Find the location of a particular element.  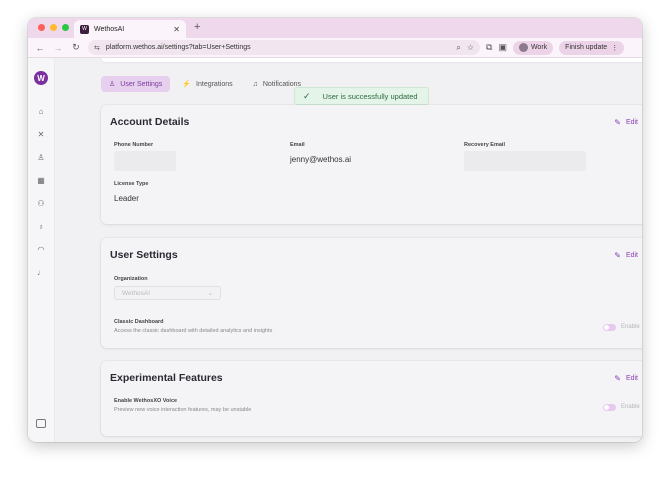

more-options-icon: ⋮ is located at coordinates (614, 48).